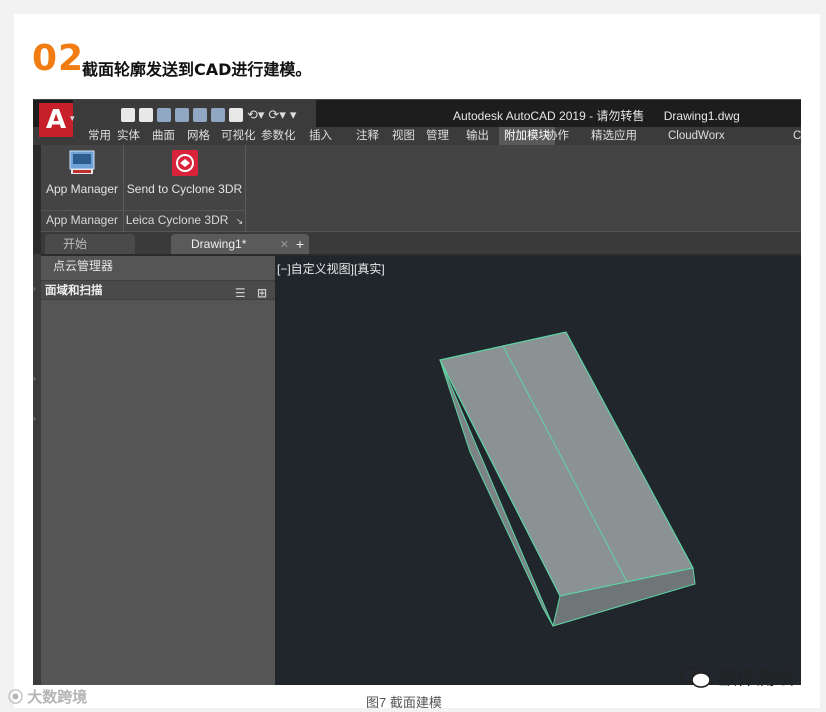  What do you see at coordinates (197, 69) in the screenshot?
I see `section-title: 截面轮廓发送到CAD进行建模。` at bounding box center [197, 69].